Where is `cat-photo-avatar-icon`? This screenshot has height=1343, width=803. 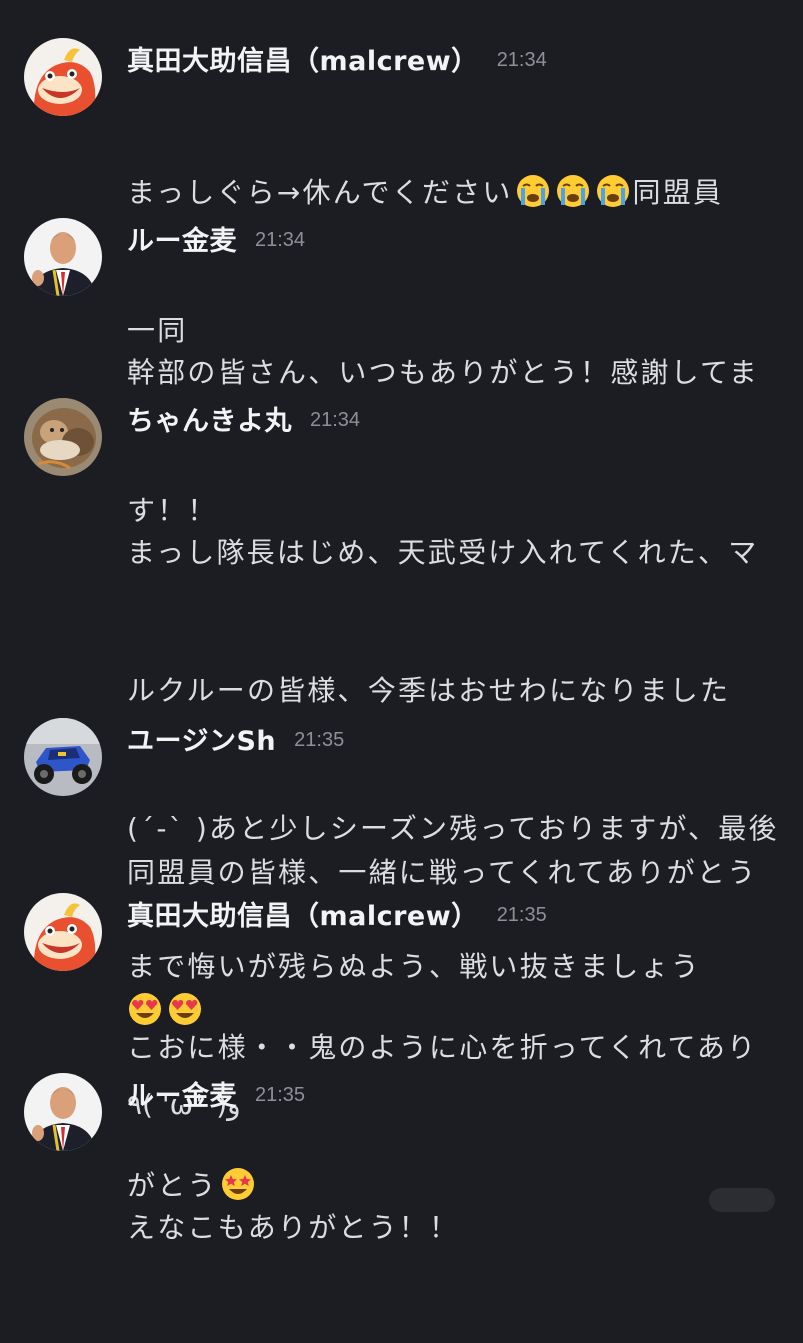 cat-photo-avatar-icon is located at coordinates (63, 437).